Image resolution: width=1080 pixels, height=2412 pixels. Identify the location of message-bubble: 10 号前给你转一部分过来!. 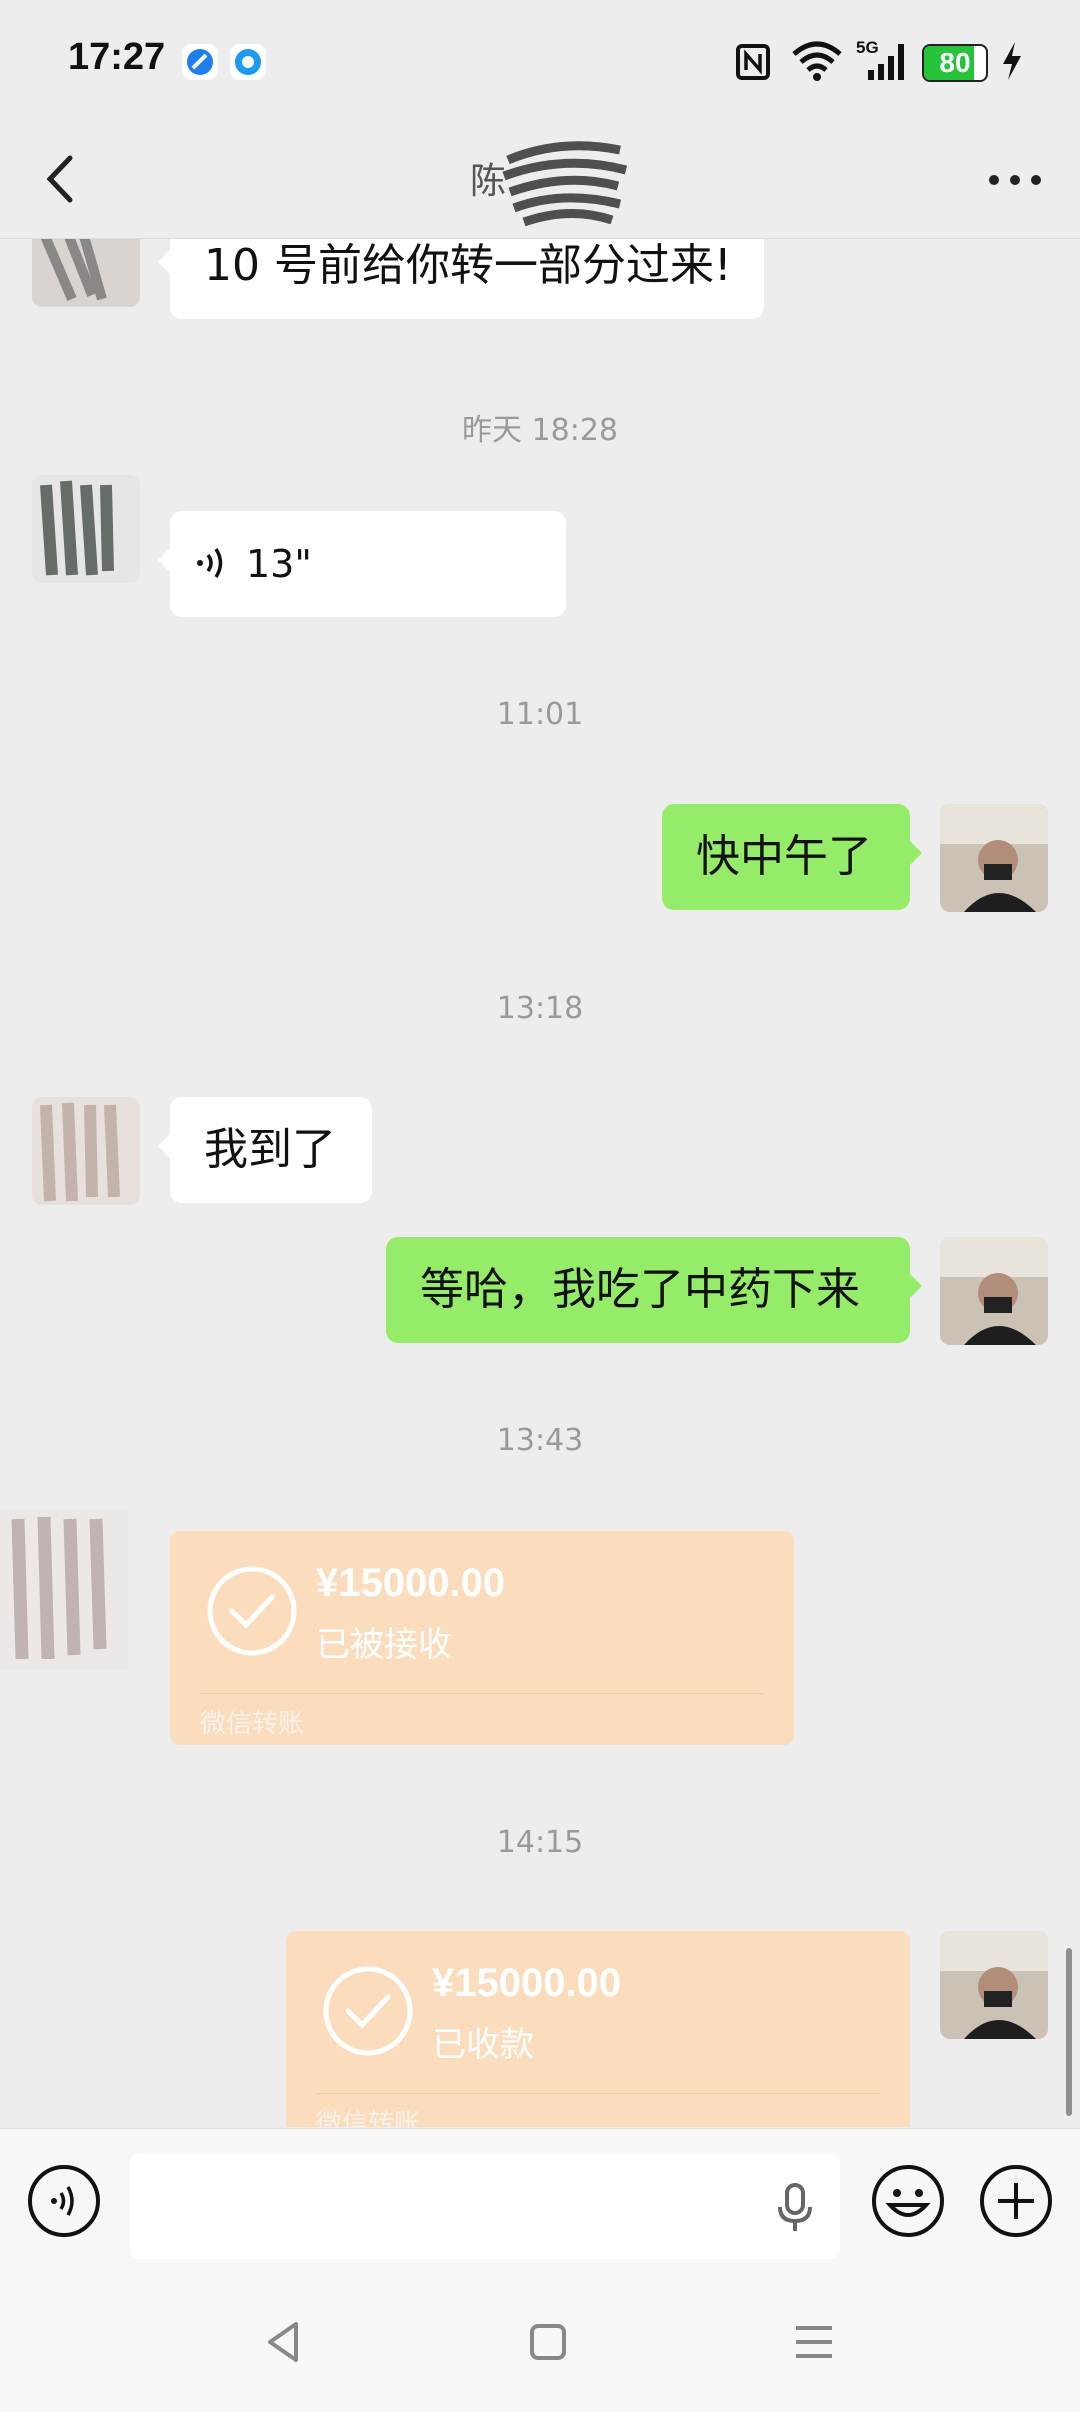
(461, 279).